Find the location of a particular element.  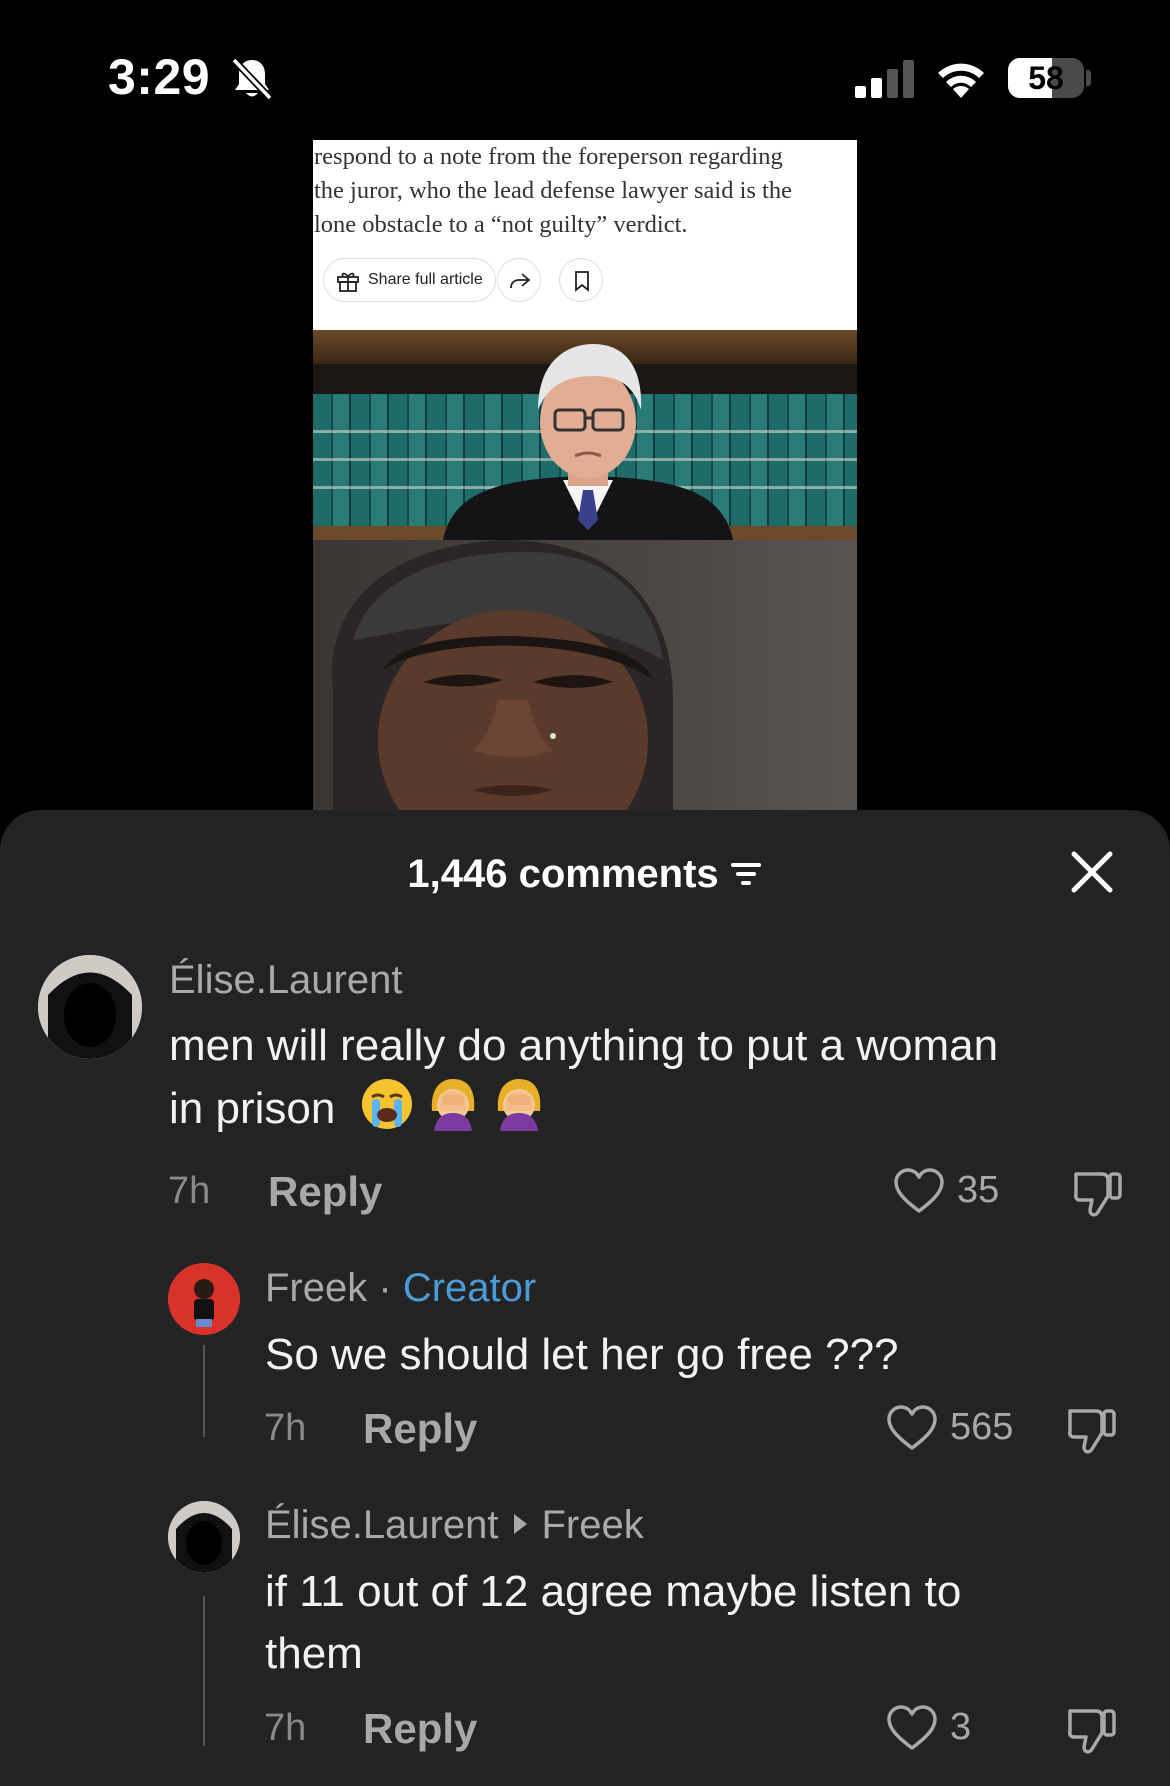

reply-to-username: Freek is located at coordinates (592, 1525).